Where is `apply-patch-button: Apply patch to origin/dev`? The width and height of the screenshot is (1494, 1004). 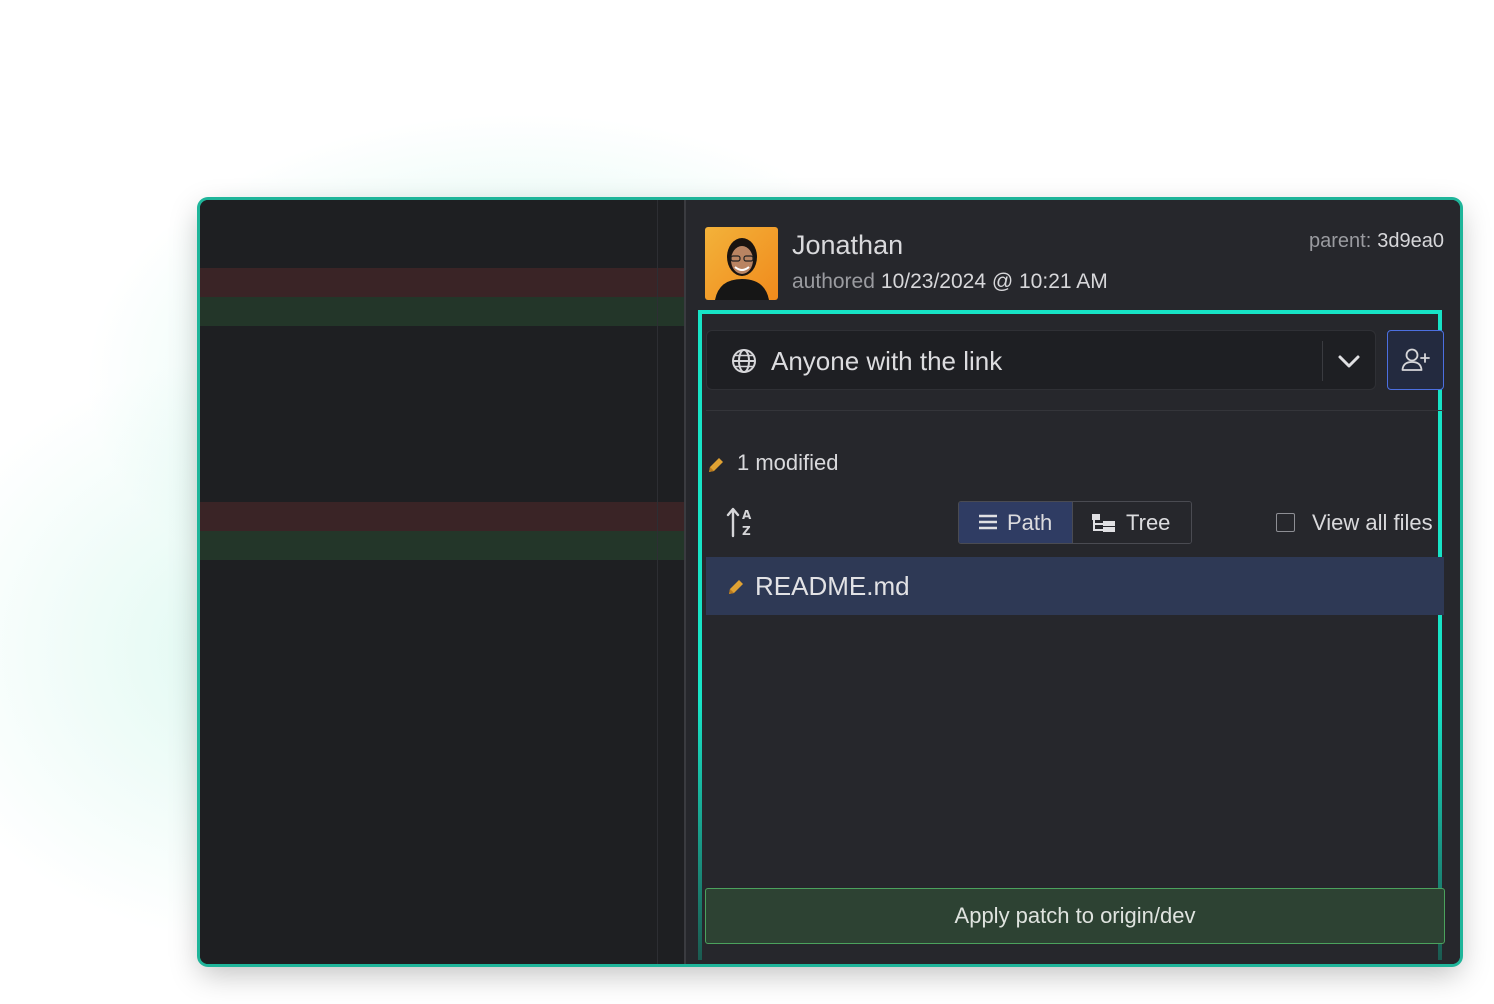
apply-patch-button: Apply patch to origin/dev is located at coordinates (1075, 916).